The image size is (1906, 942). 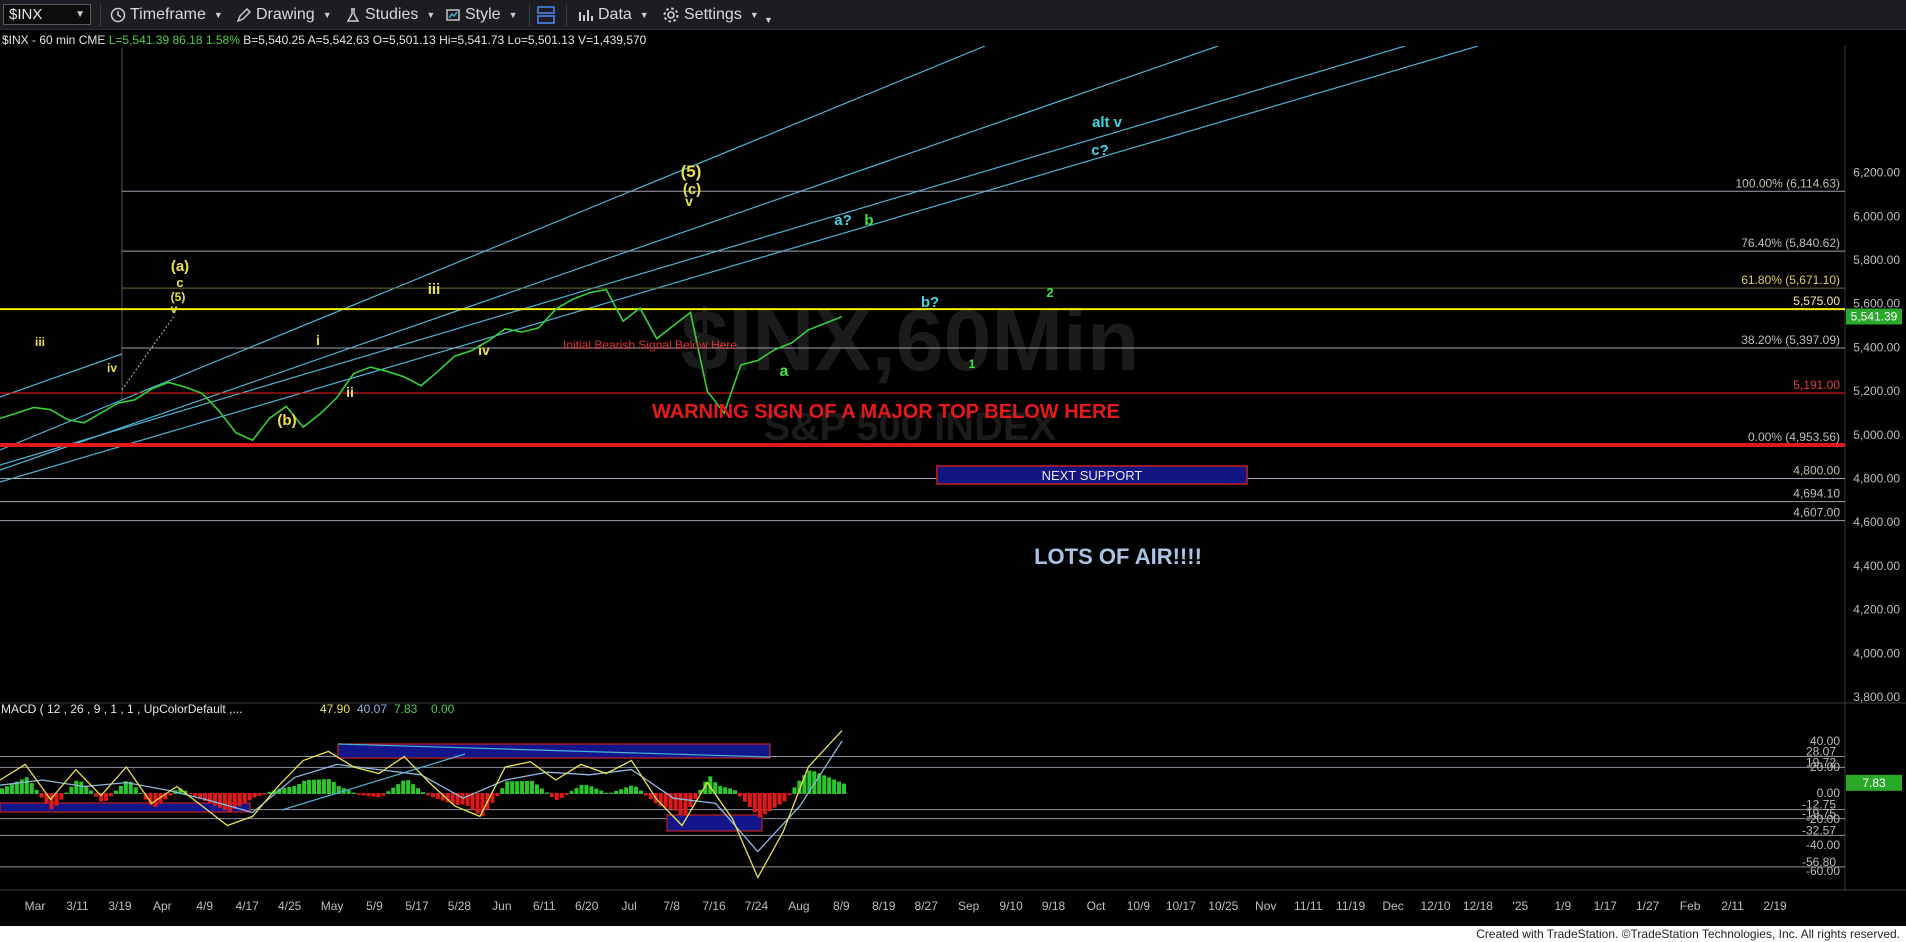 I want to click on more-button: ▼, so click(x=766, y=15).